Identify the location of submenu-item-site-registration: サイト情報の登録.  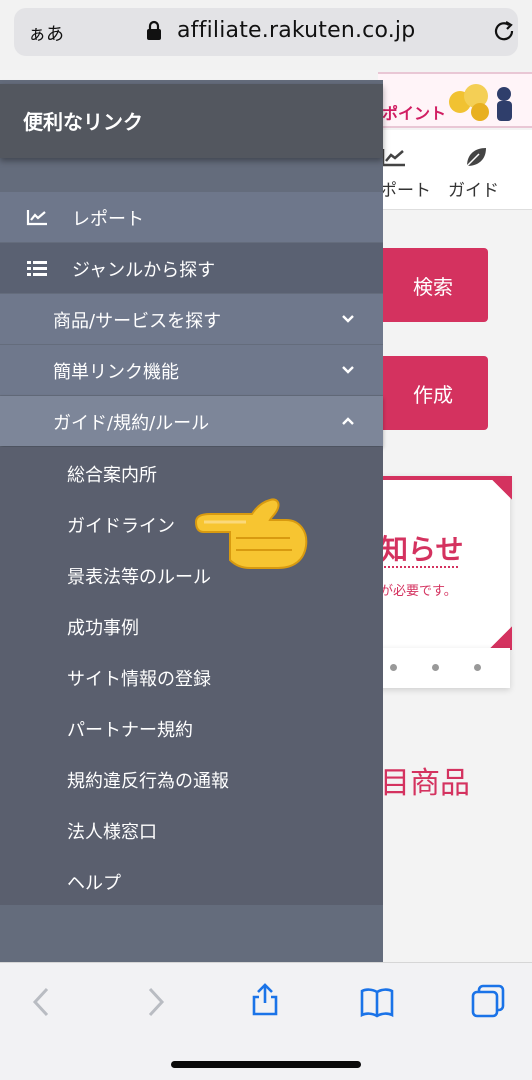
(139, 678).